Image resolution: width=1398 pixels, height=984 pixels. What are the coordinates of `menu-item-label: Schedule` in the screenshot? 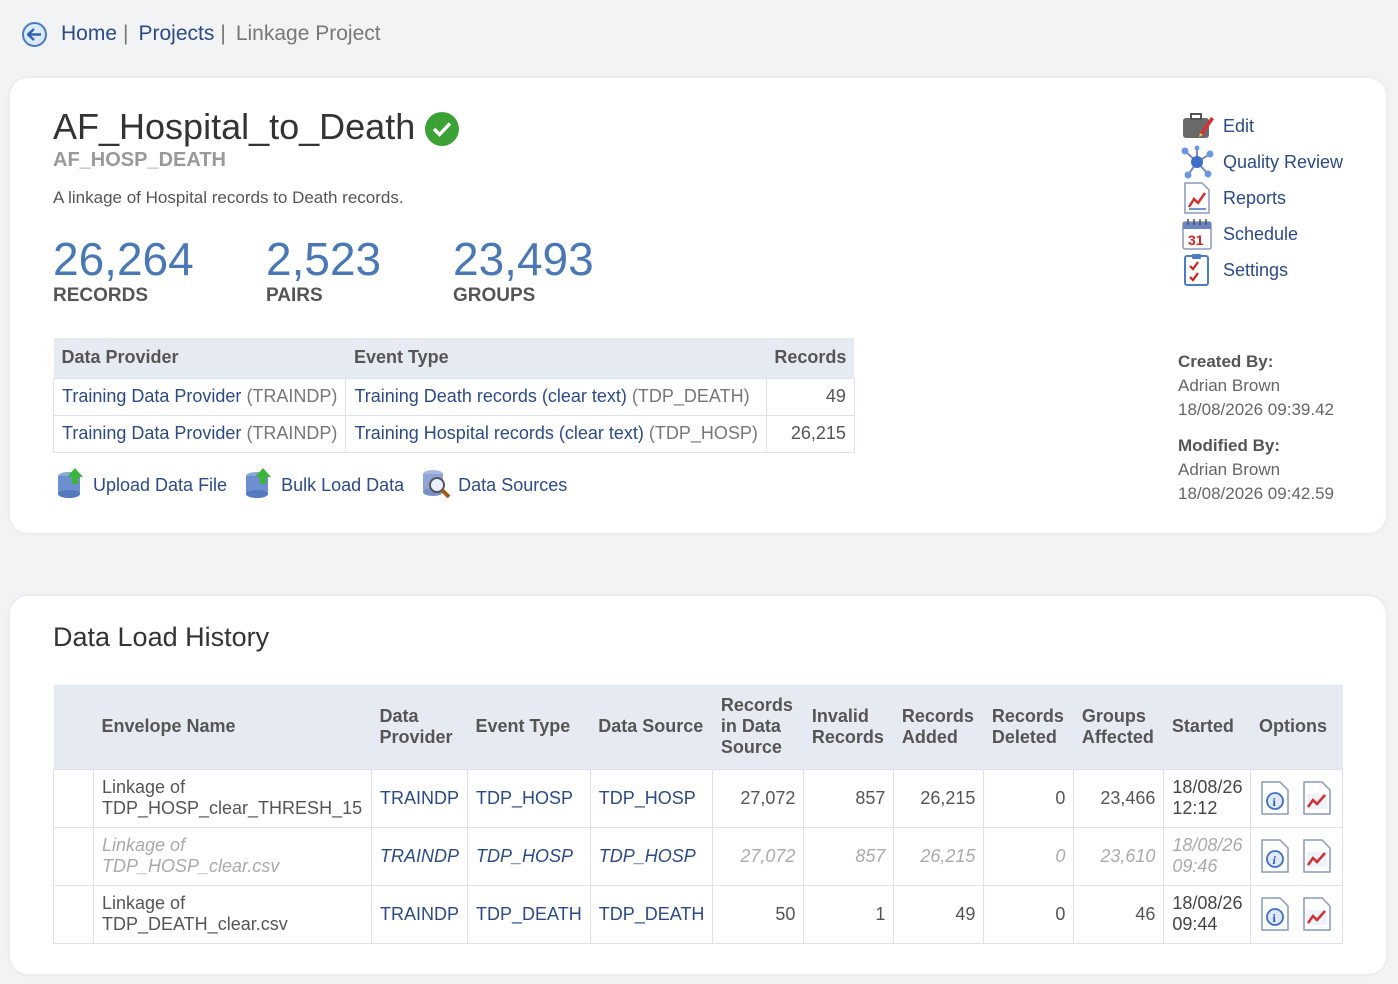 It's located at (1261, 233).